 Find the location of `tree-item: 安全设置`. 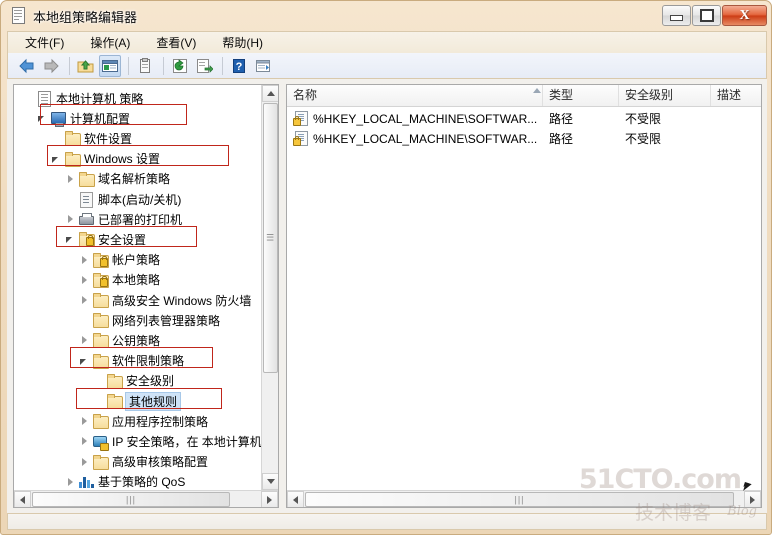

tree-item: 安全设置 is located at coordinates (107, 239).